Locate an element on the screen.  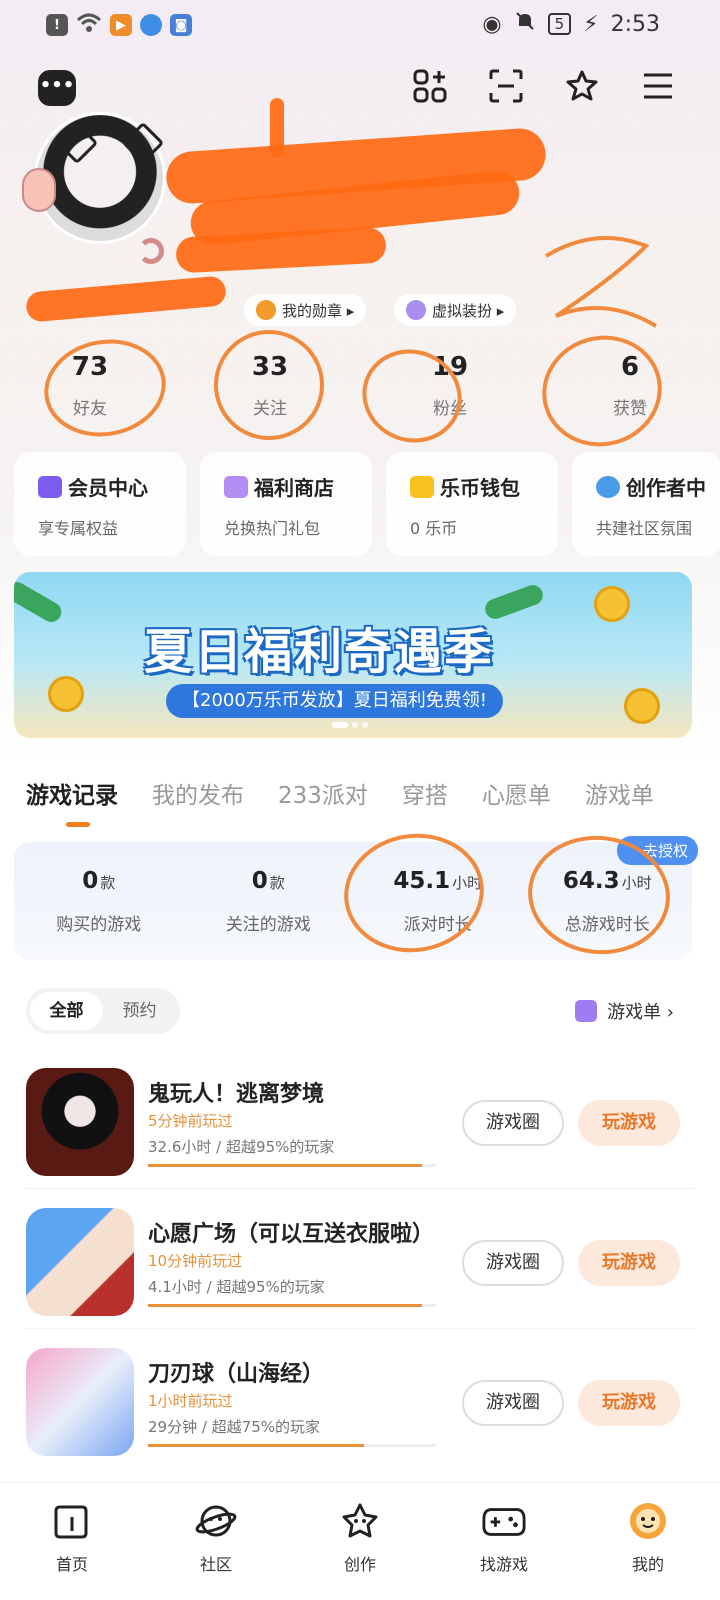
add-apps-icon is located at coordinates (430, 86).